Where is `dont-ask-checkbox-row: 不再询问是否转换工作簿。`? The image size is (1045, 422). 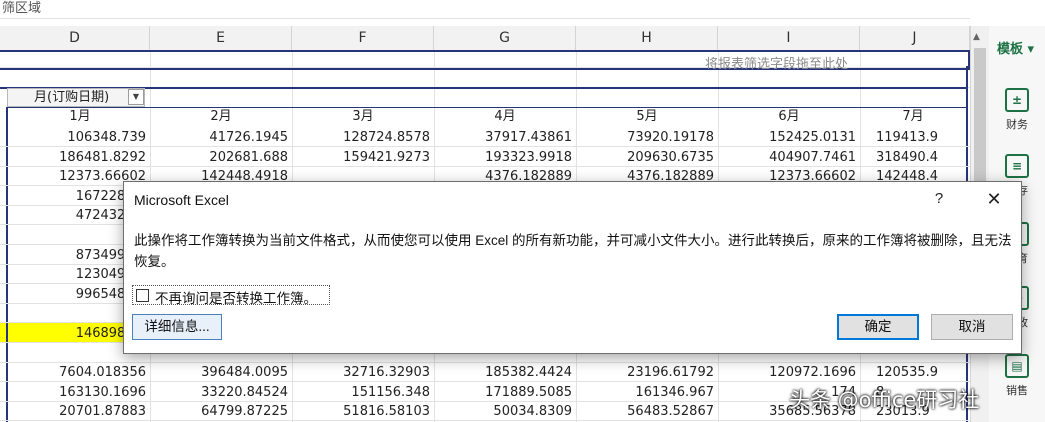
dont-ask-checkbox-row: 不再询问是否转换工作簿。 is located at coordinates (231, 296).